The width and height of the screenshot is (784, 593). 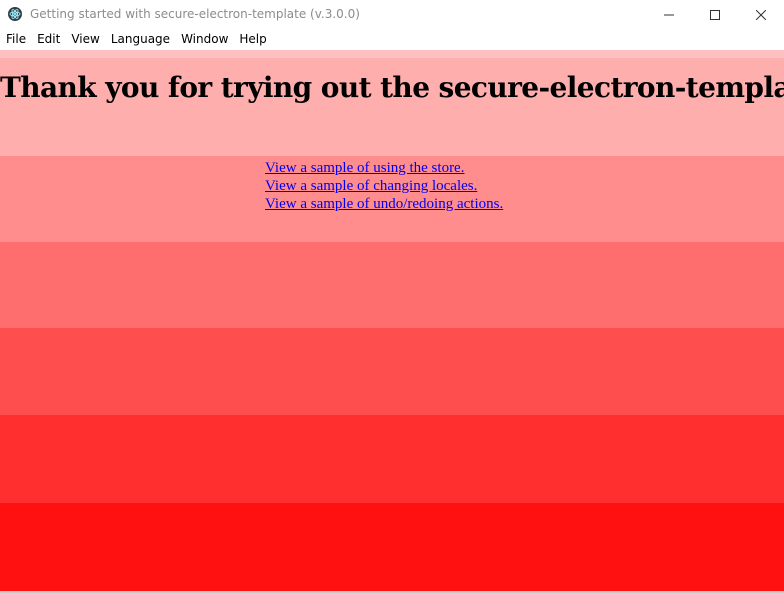 I want to click on menu-file: File, so click(x=15, y=39).